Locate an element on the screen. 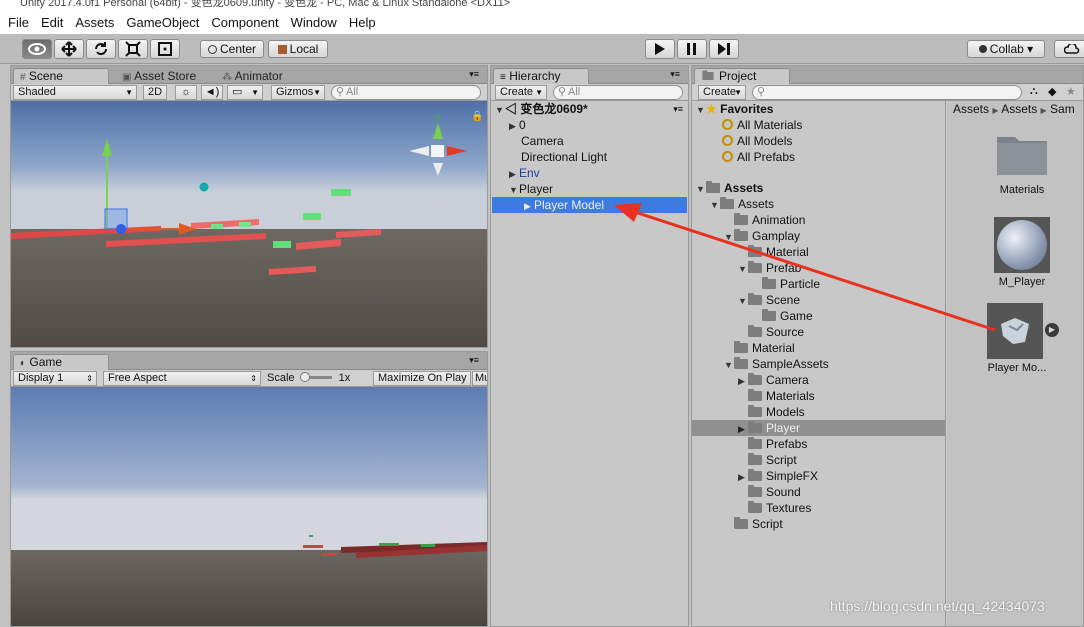  tab-game: ◐ Game is located at coordinates (61, 362).